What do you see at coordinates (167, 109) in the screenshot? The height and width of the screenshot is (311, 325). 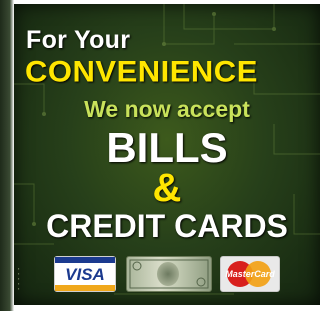 I see `subheadline-we-now-accept: We now accept` at bounding box center [167, 109].